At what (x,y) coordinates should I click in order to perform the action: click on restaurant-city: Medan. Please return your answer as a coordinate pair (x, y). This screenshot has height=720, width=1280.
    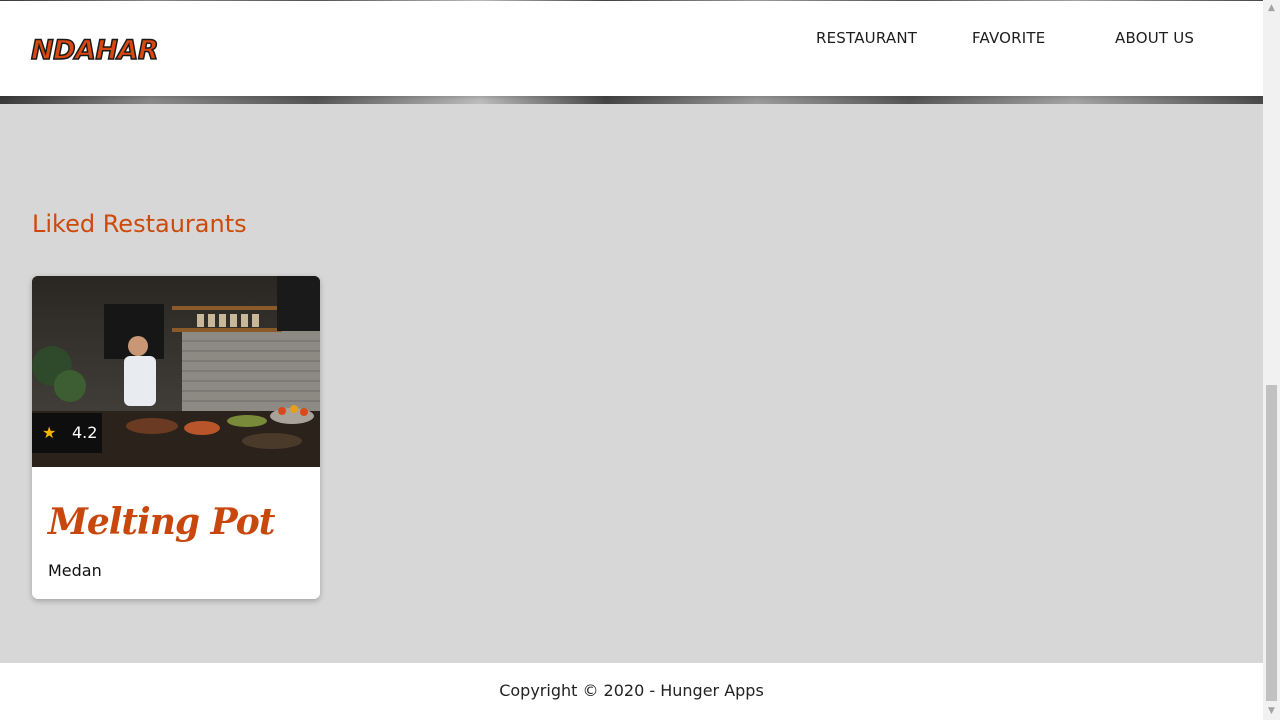
    Looking at the image, I should click on (75, 570).